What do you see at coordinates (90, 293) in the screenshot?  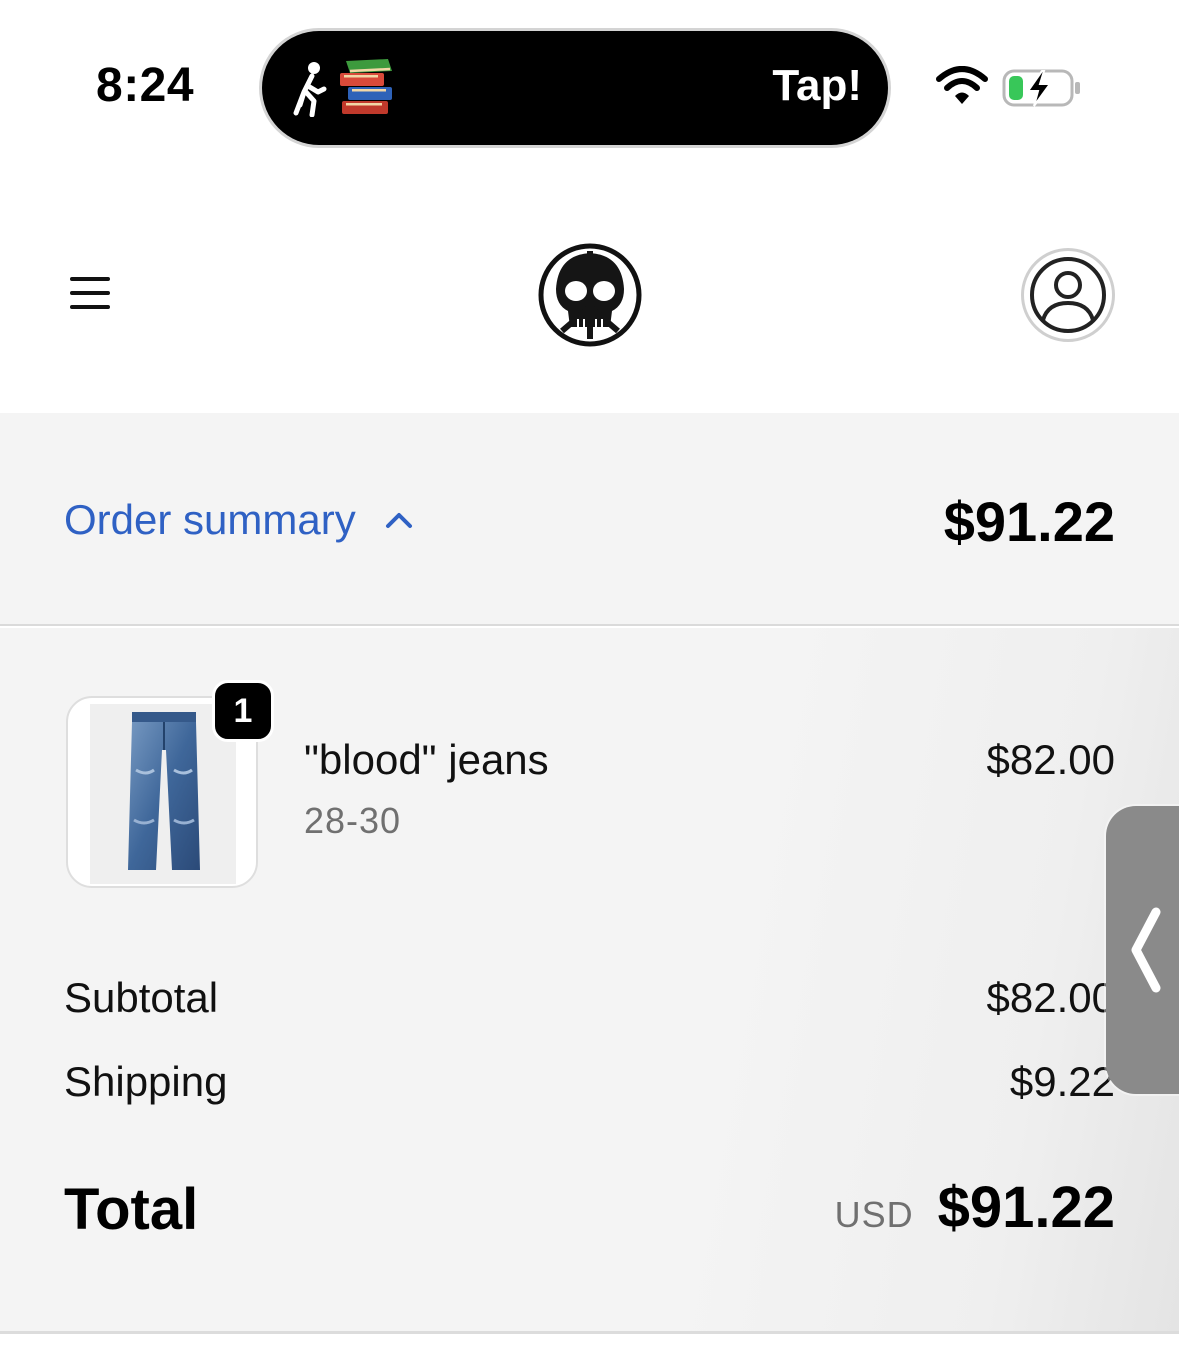 I see `hamburger-menu-icon` at bounding box center [90, 293].